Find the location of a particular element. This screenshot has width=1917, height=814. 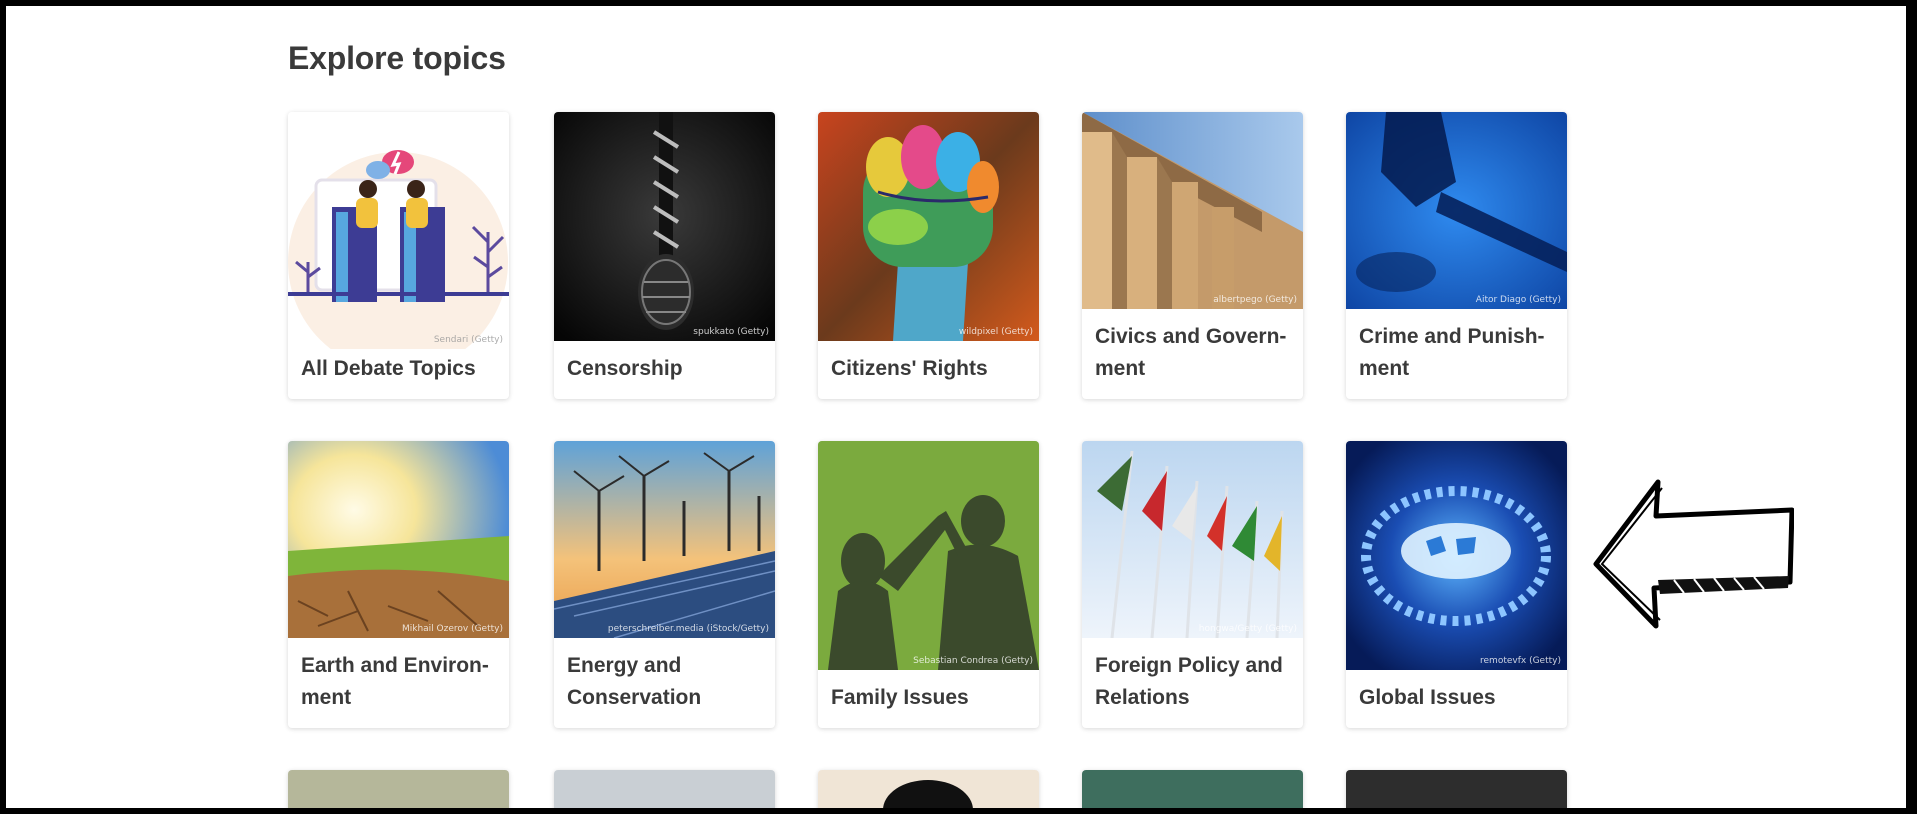

topic-card-family-issues: Sebastian Condrea (Getty) Family Issues is located at coordinates (928, 584).